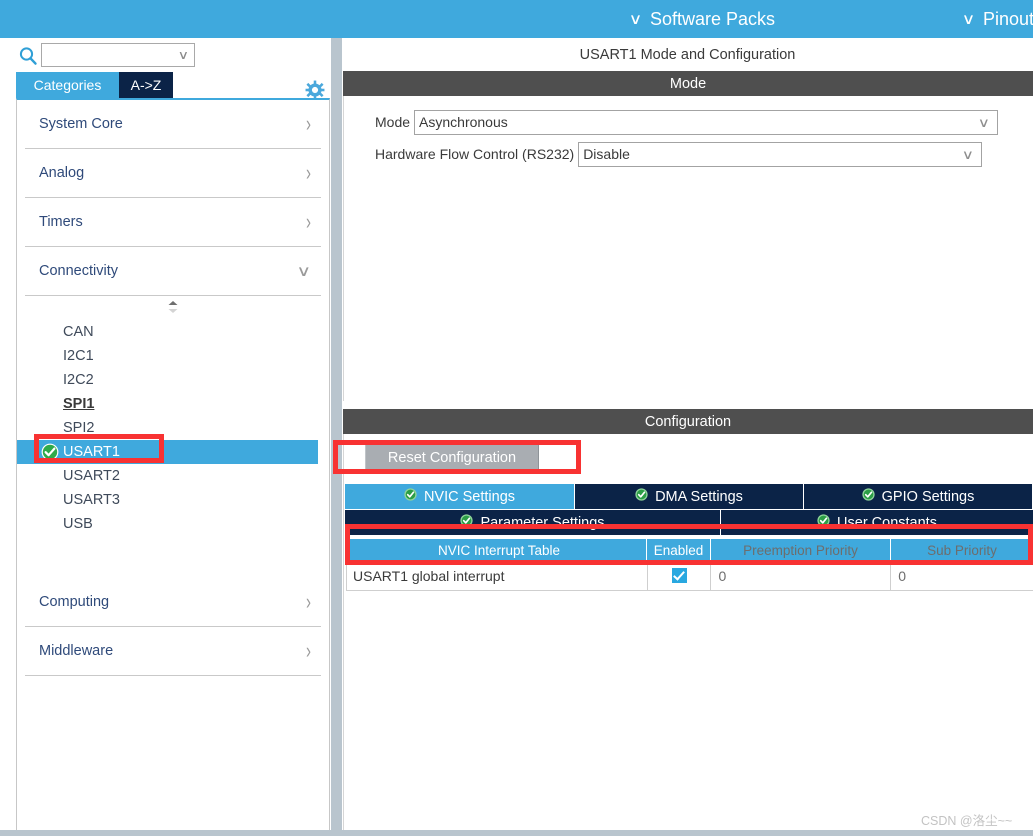 This screenshot has width=1033, height=836. Describe the element at coordinates (78, 380) in the screenshot. I see `peripheral-label: I2C2` at that location.